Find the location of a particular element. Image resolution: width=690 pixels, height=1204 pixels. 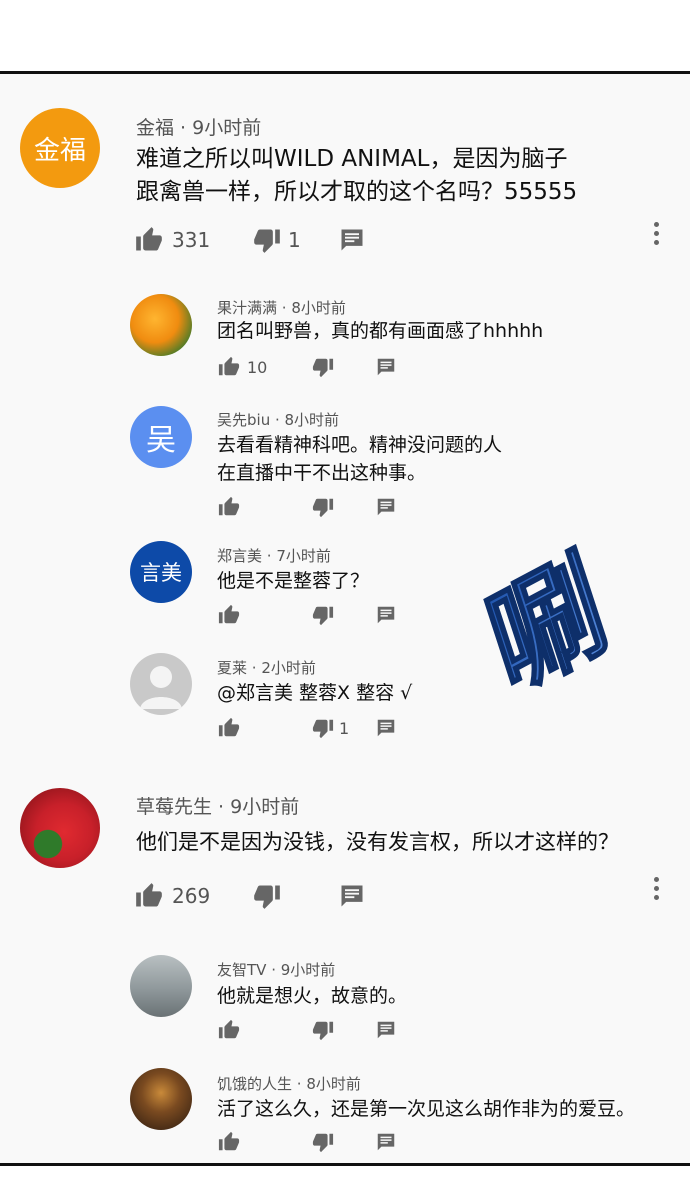

avatar: 言美 is located at coordinates (161, 572).